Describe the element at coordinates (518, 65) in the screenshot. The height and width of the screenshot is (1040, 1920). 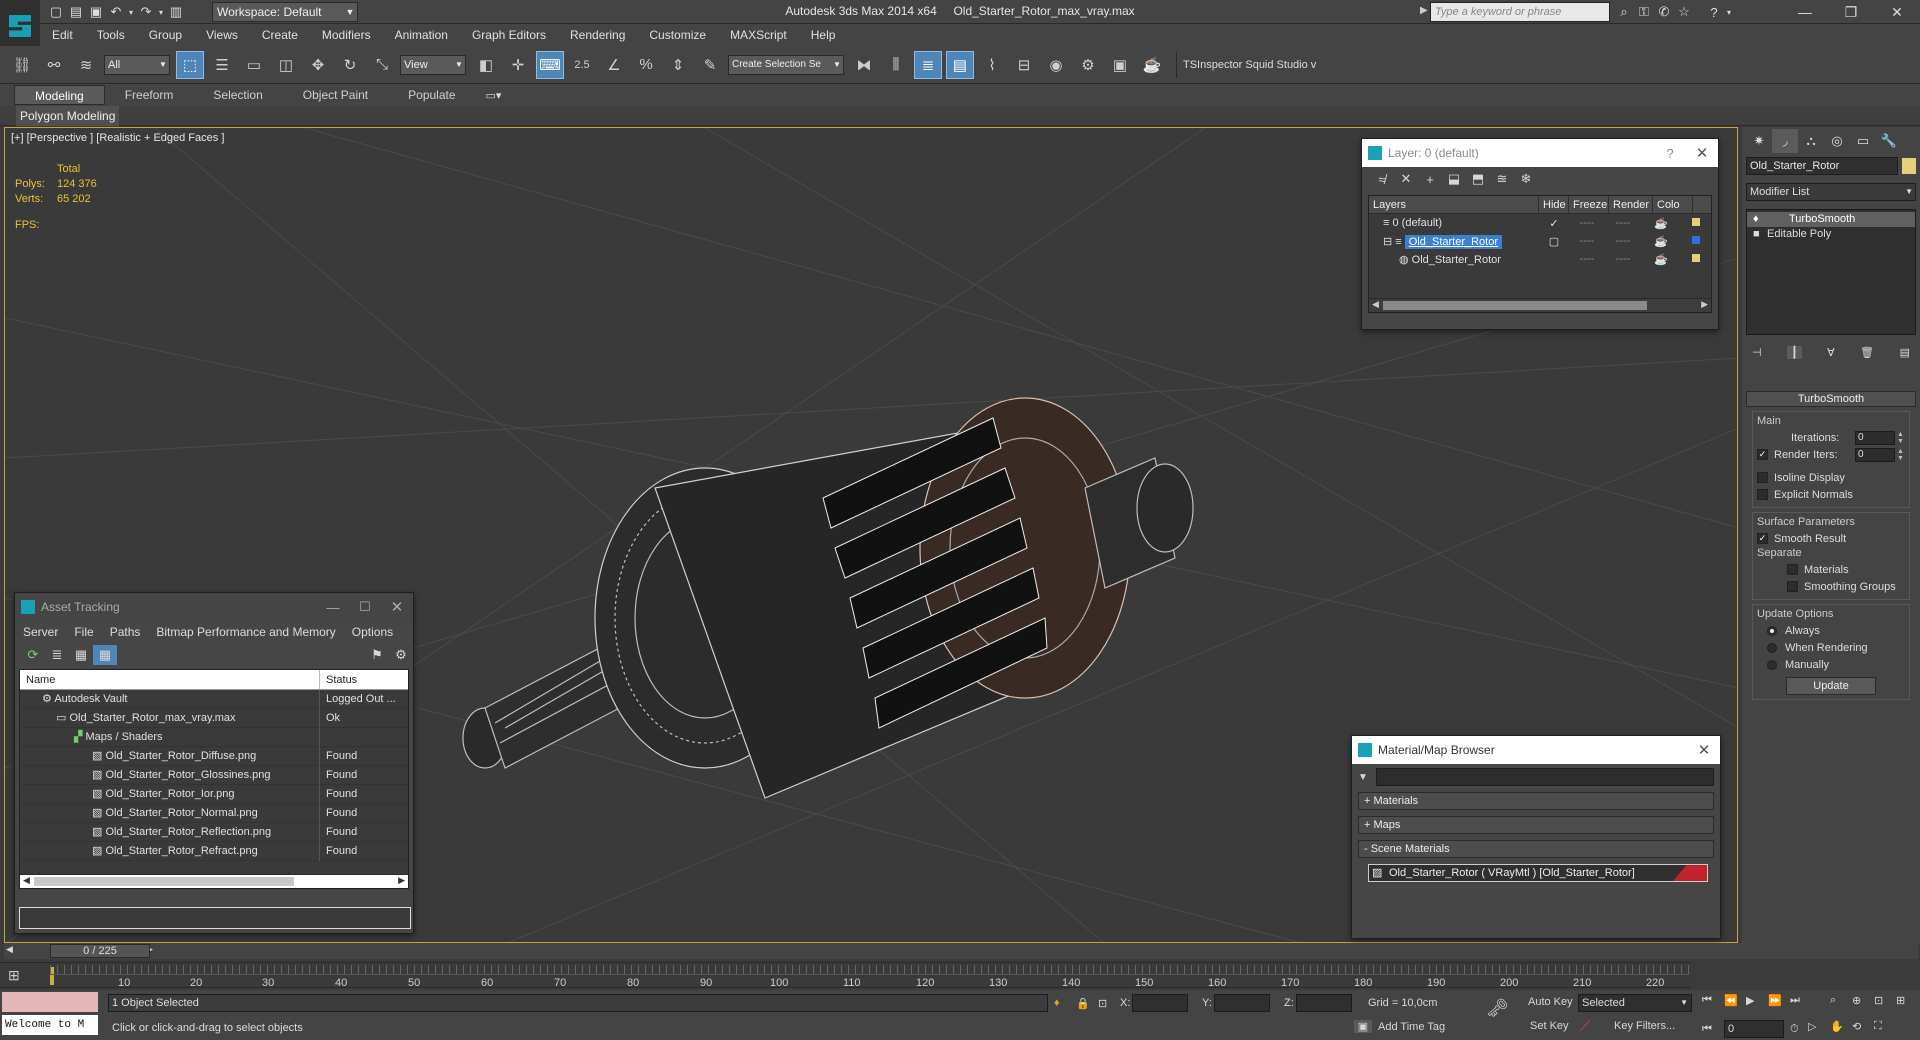
I see `select-manipulate-icon: ✛` at that location.